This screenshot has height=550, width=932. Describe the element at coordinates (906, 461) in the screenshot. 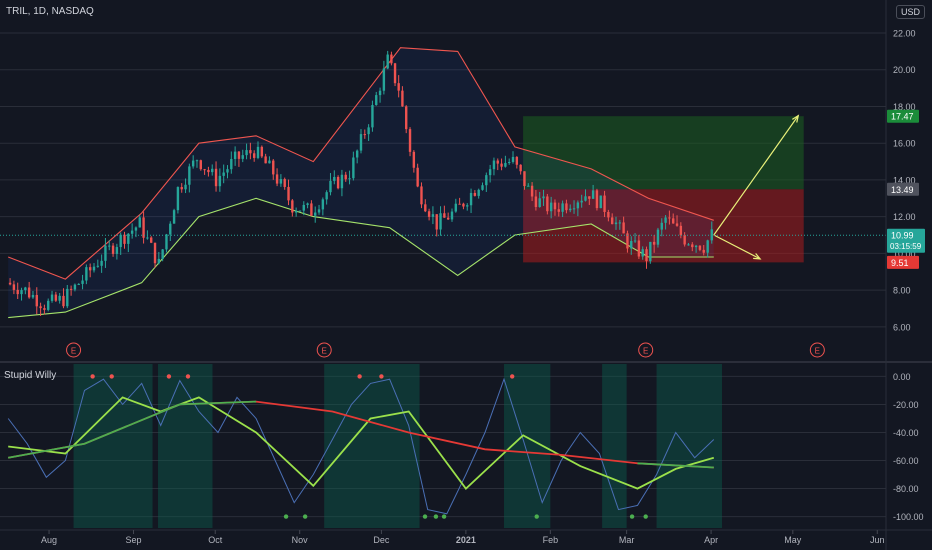

I see `indicator-tick-label: -60.00` at that location.